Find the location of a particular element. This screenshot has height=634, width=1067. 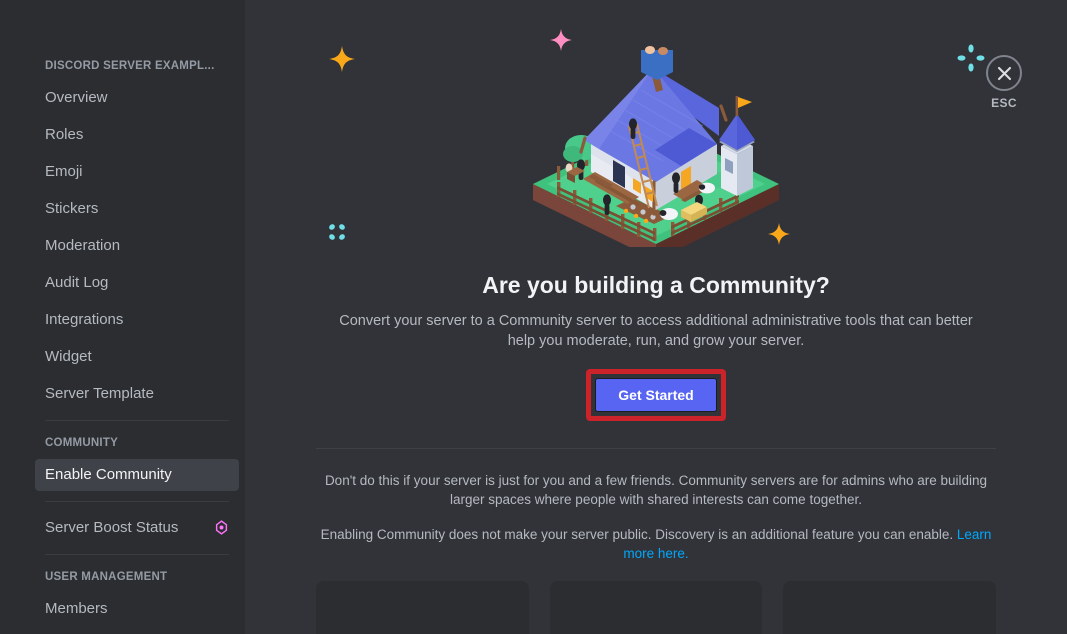

sidebar-item-label: Server Template is located at coordinates (99, 393).